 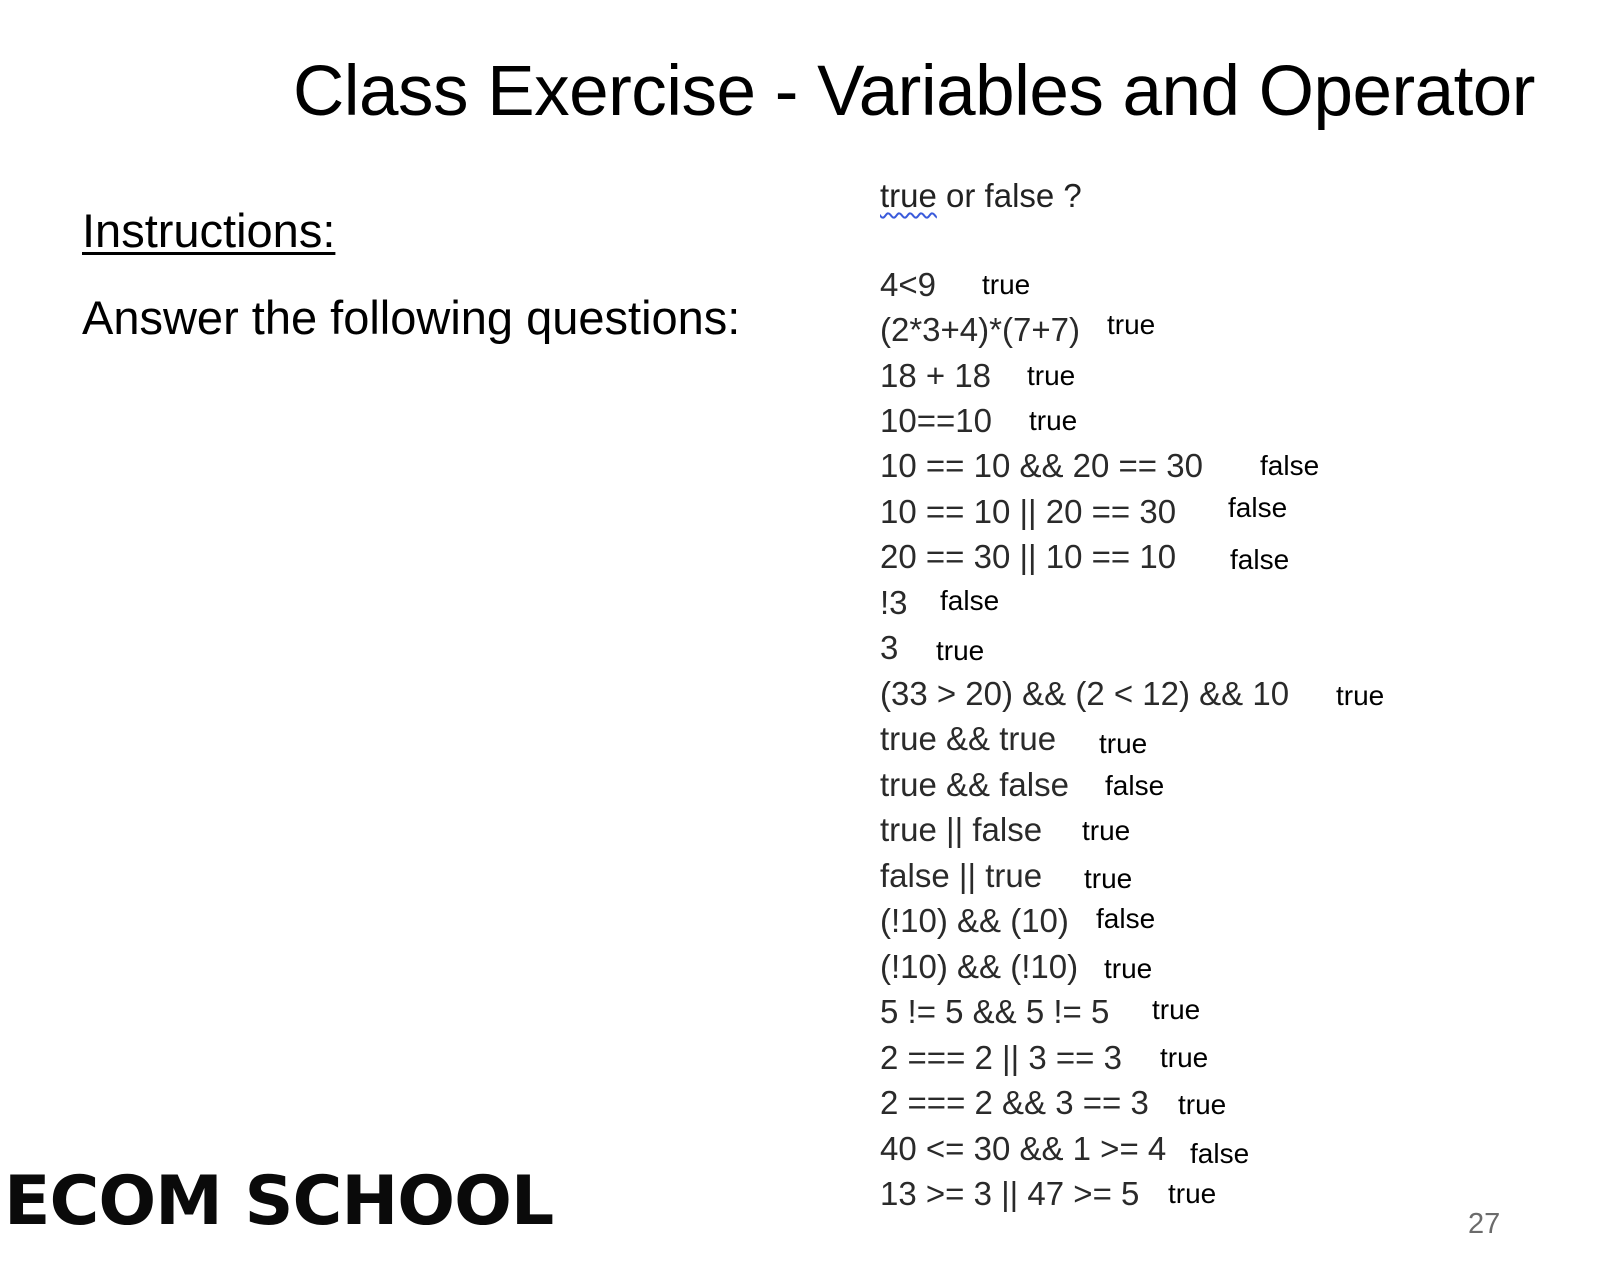 What do you see at coordinates (1085, 693) in the screenshot?
I see `quiz-expression: (33 > 20) && (2 < 12) && 10` at bounding box center [1085, 693].